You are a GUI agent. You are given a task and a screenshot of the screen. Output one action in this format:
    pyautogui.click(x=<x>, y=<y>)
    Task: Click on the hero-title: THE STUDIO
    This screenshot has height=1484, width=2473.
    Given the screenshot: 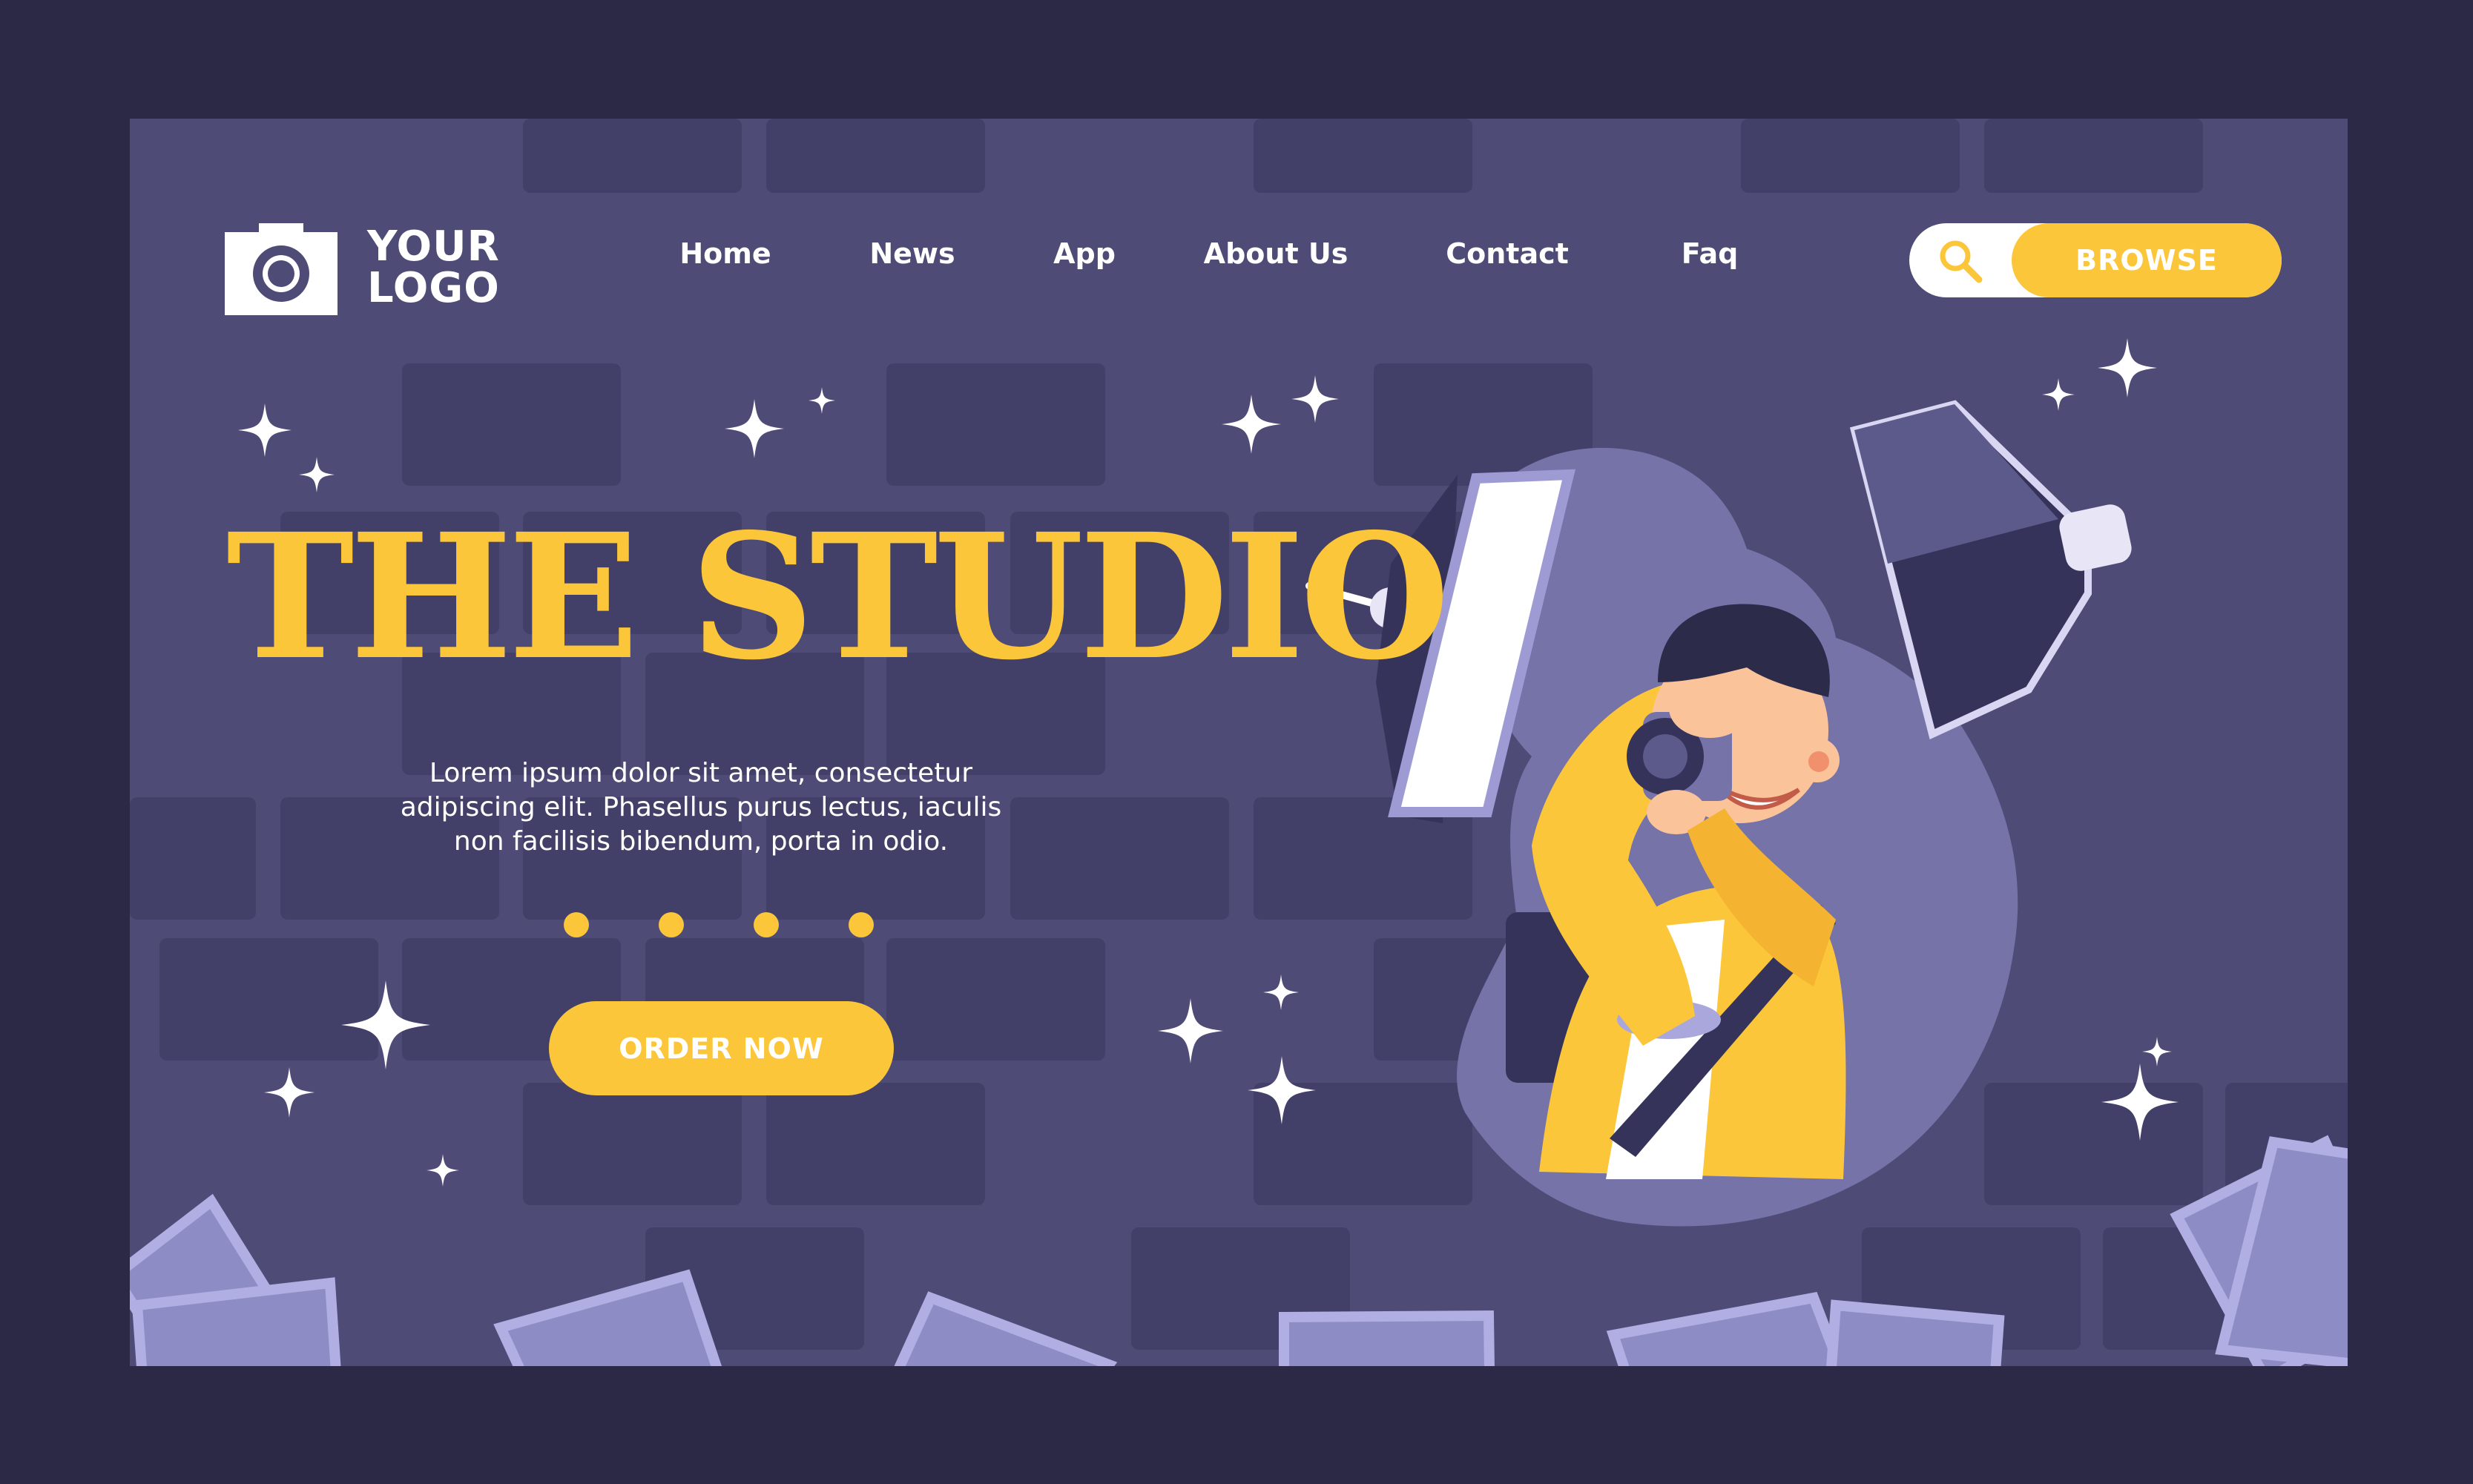 What is the action you would take?
    pyautogui.click(x=838, y=596)
    